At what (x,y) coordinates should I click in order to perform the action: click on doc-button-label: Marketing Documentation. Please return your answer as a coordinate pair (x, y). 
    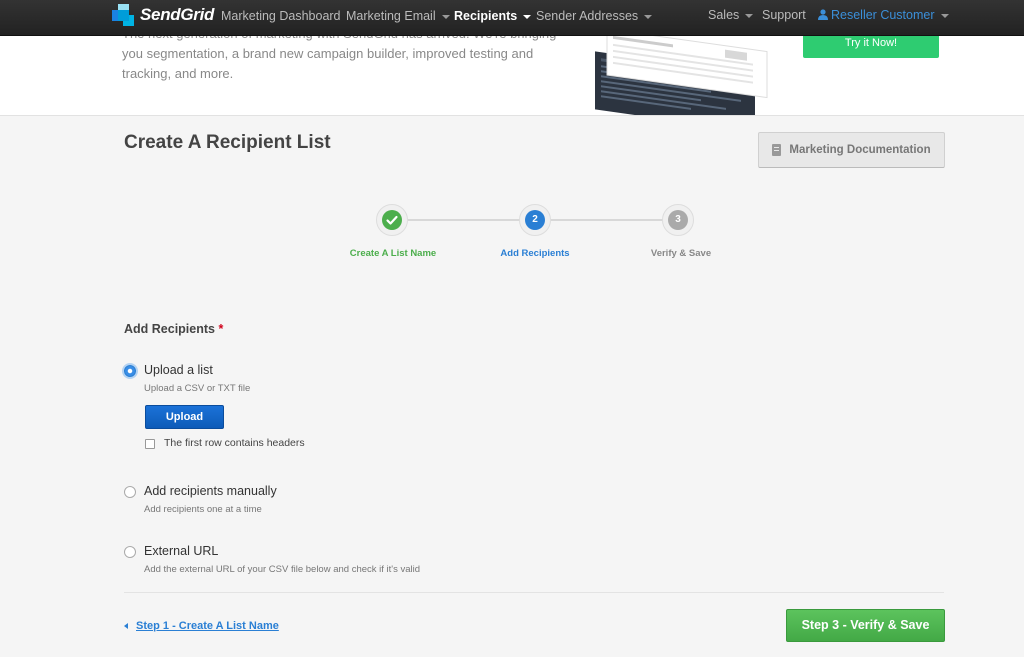
    Looking at the image, I should click on (860, 150).